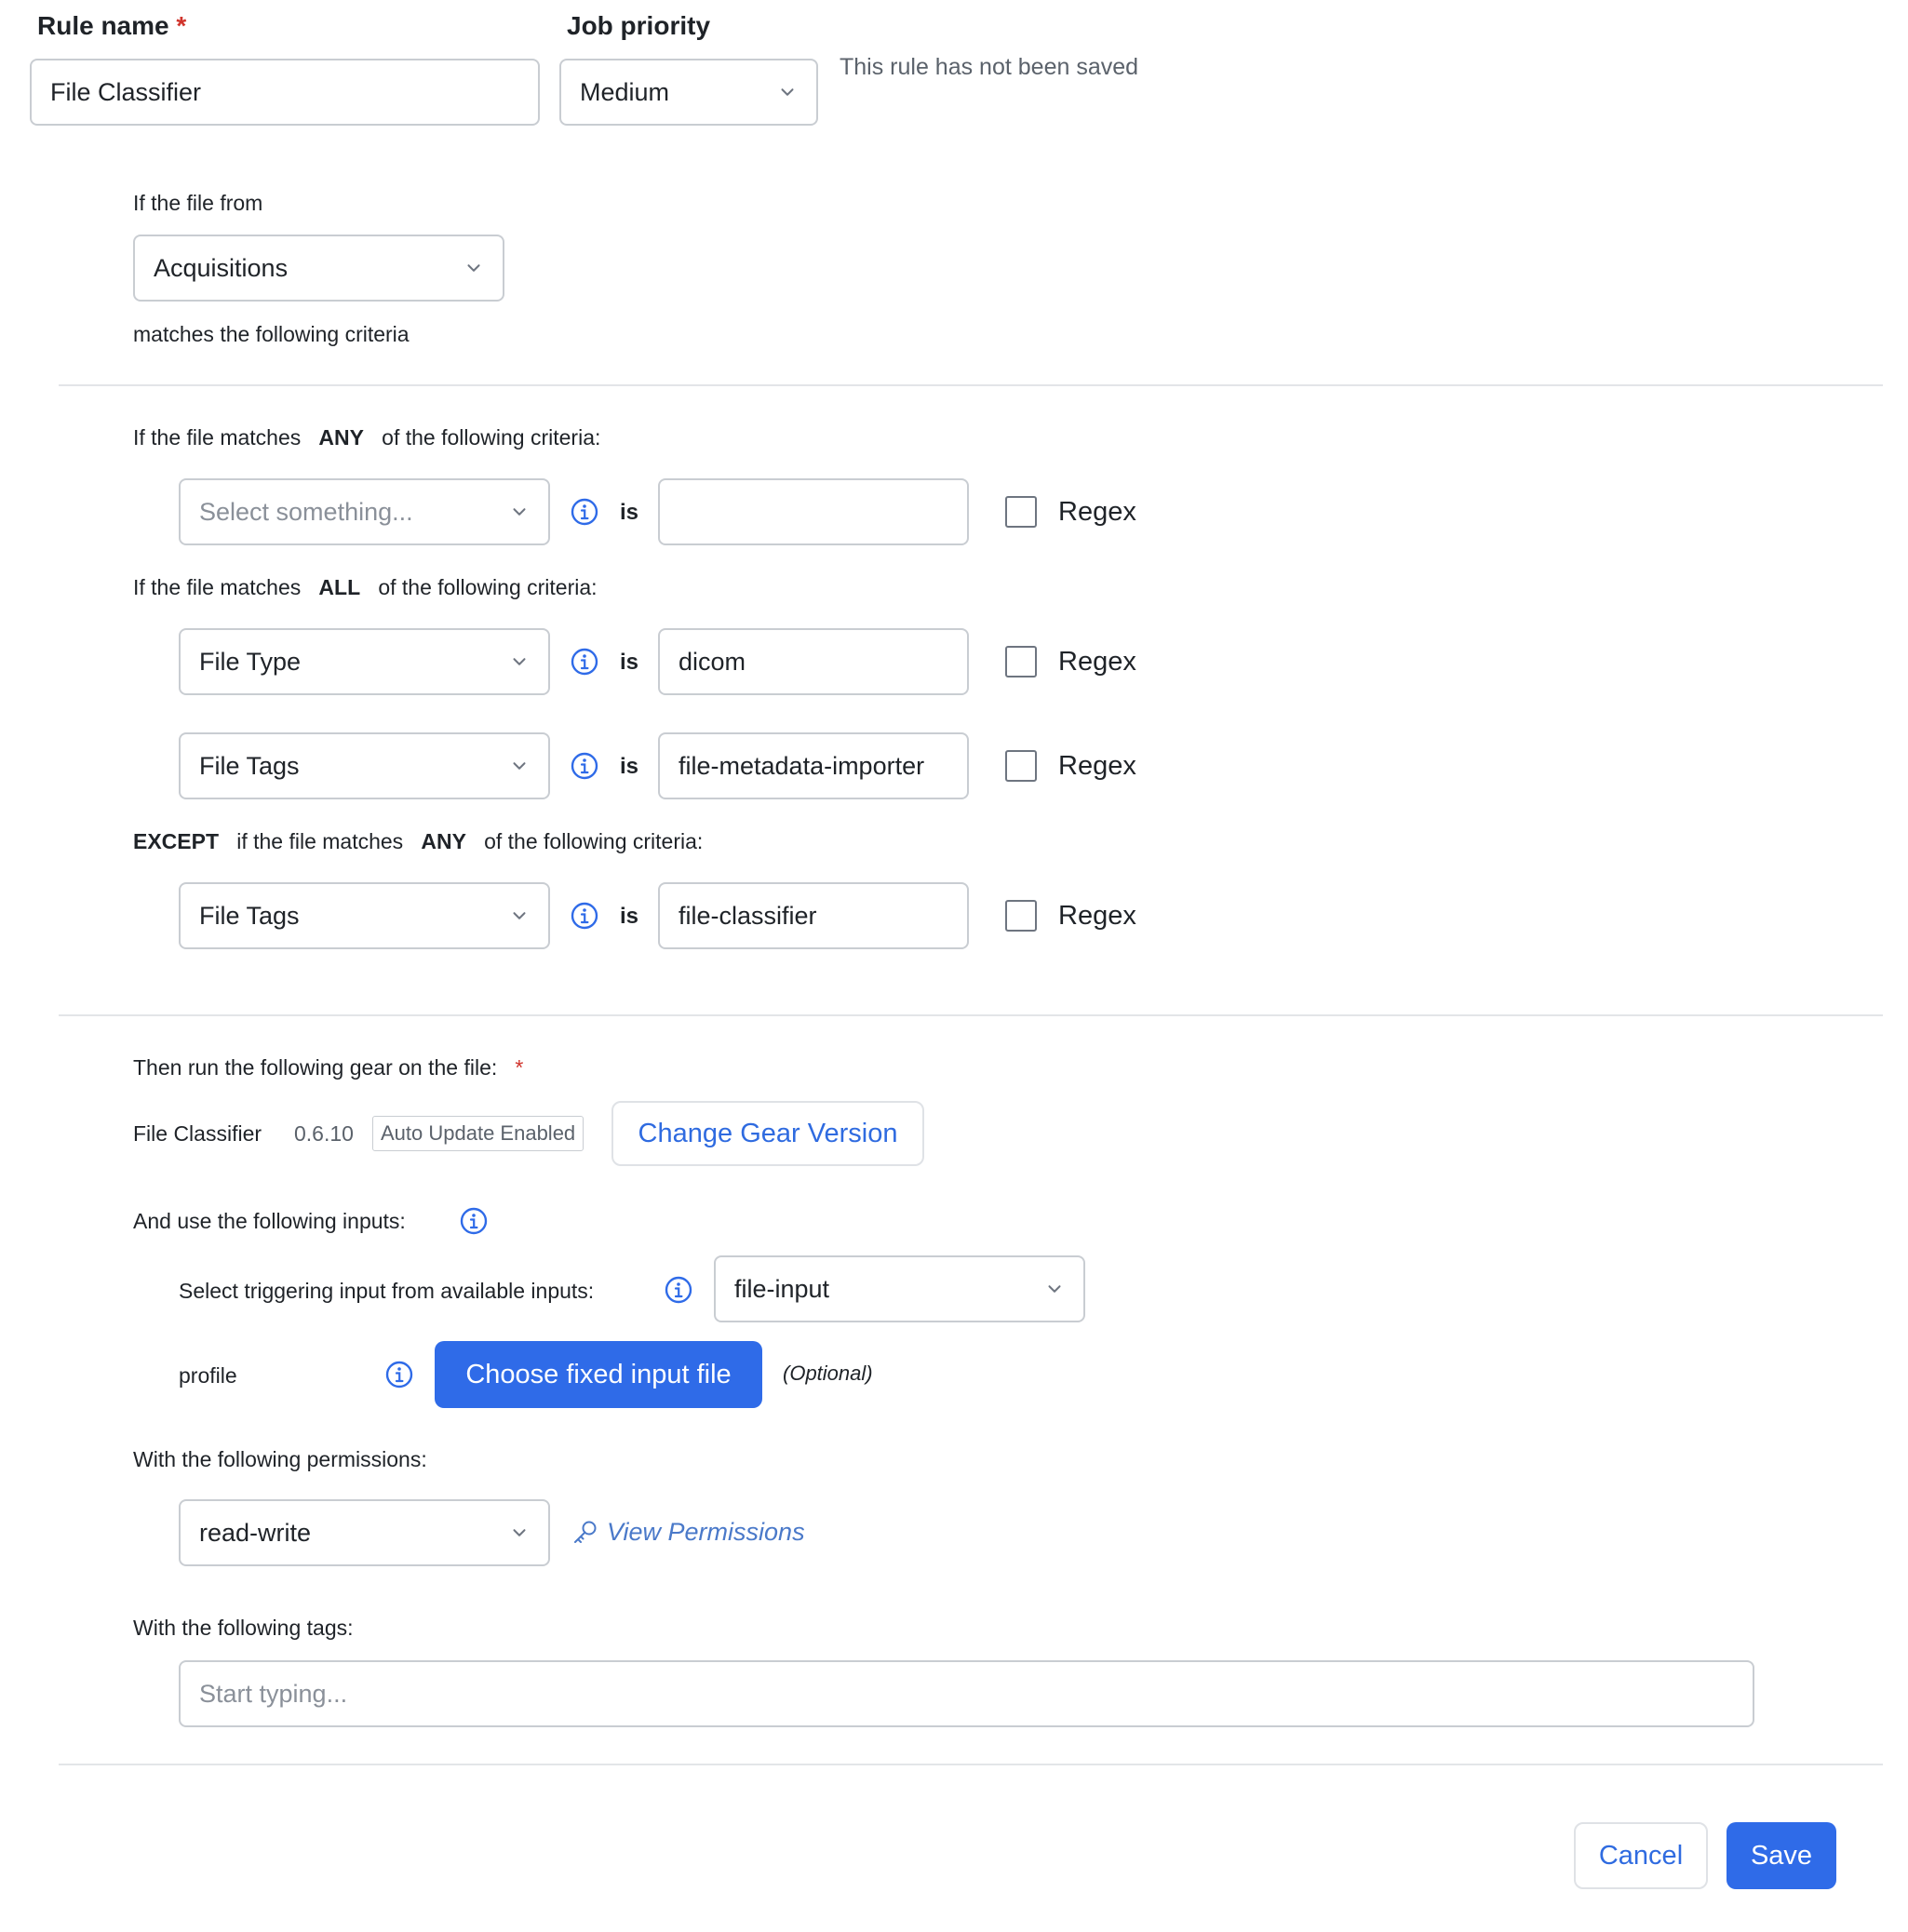 This screenshot has height=1932, width=1908. What do you see at coordinates (802, 765) in the screenshot?
I see `criterion-value: file-metadata-importer` at bounding box center [802, 765].